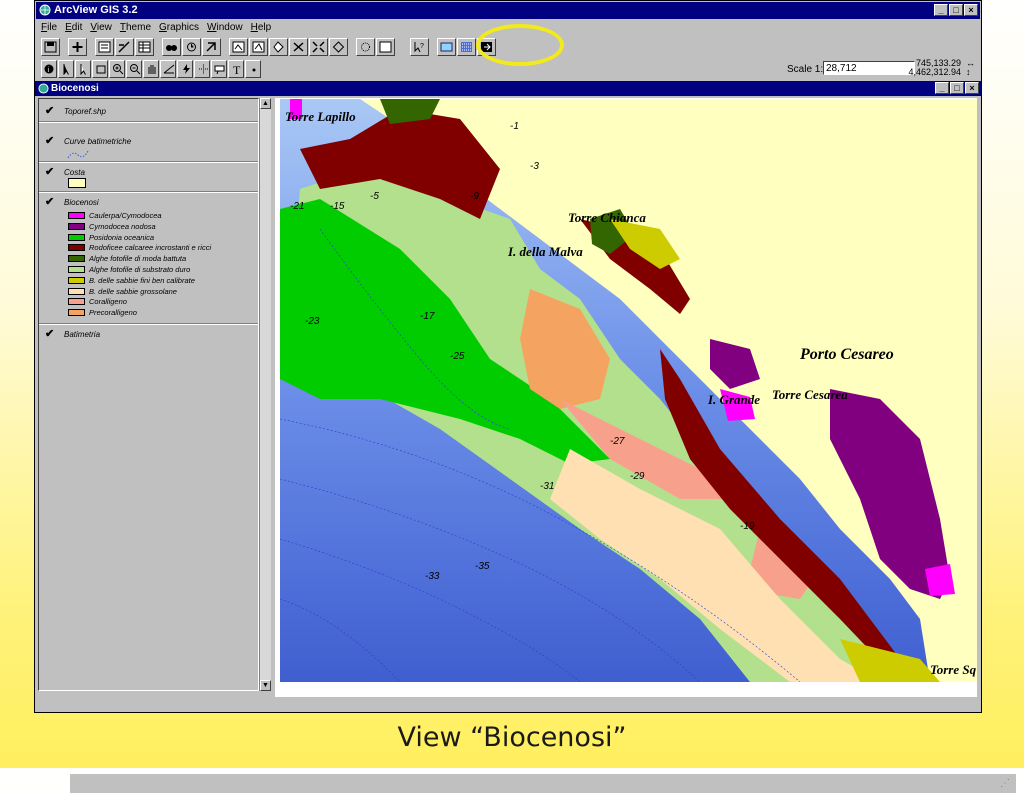 Image resolution: width=1024 pixels, height=793 pixels. I want to click on zoom-selected-button, so click(278, 47).